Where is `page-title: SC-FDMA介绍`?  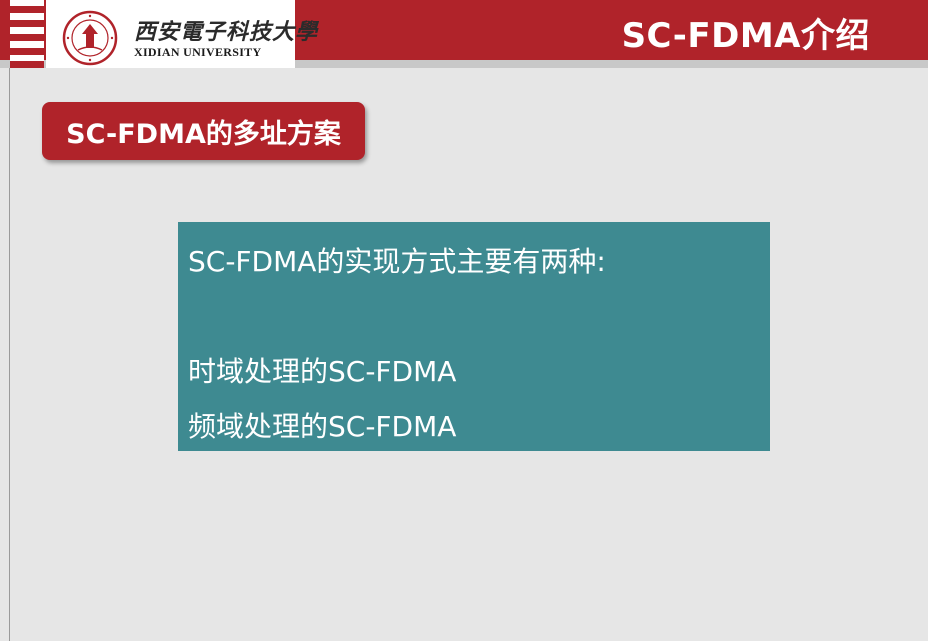
page-title: SC-FDMA介绍 is located at coordinates (745, 36).